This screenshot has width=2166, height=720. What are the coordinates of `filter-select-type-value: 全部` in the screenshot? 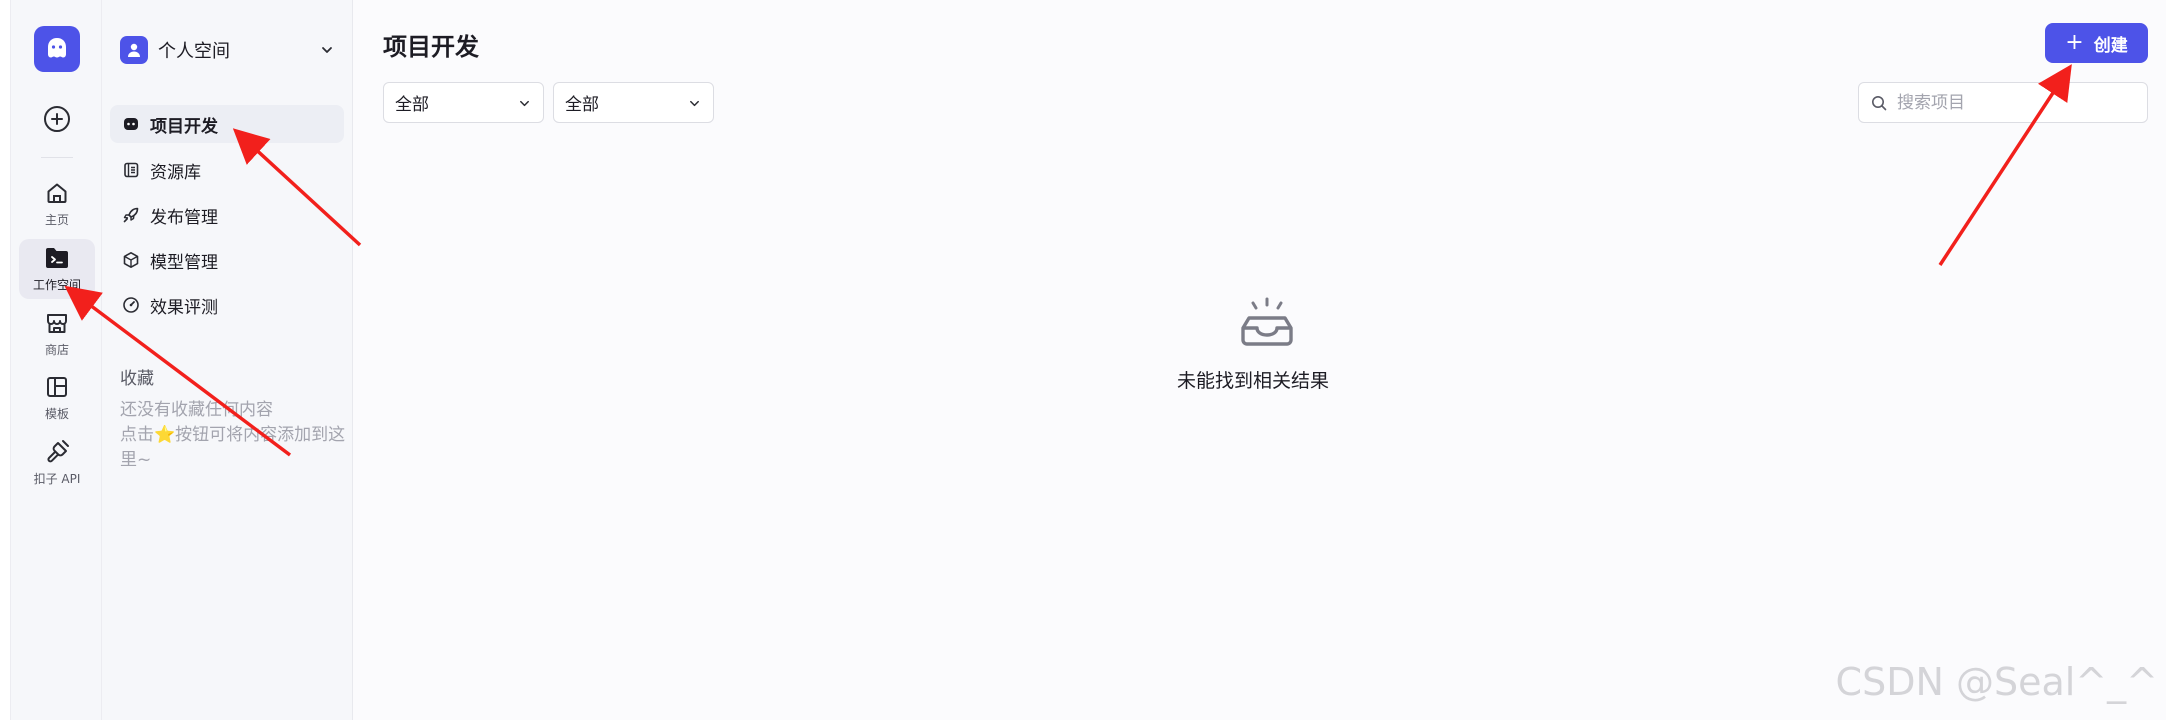 It's located at (412, 105).